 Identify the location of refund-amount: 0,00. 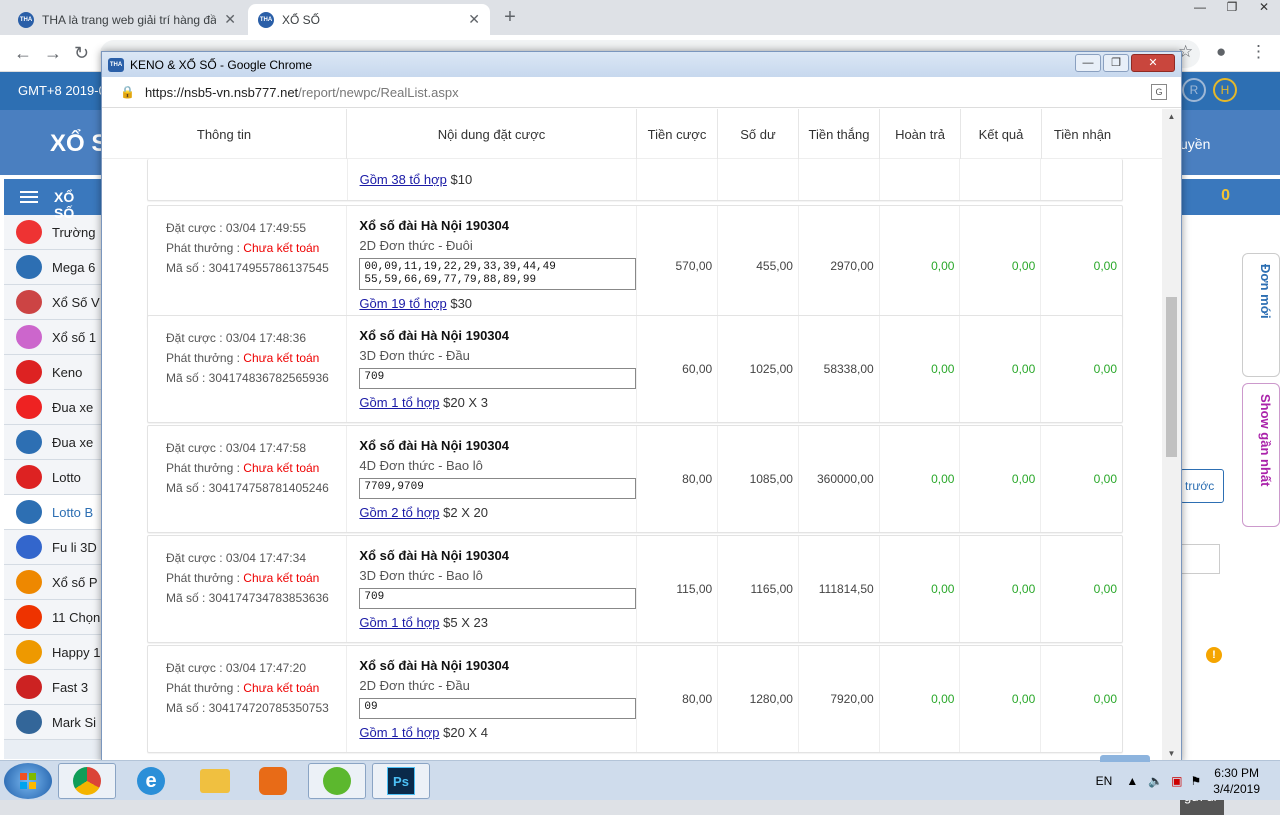
(920, 369).